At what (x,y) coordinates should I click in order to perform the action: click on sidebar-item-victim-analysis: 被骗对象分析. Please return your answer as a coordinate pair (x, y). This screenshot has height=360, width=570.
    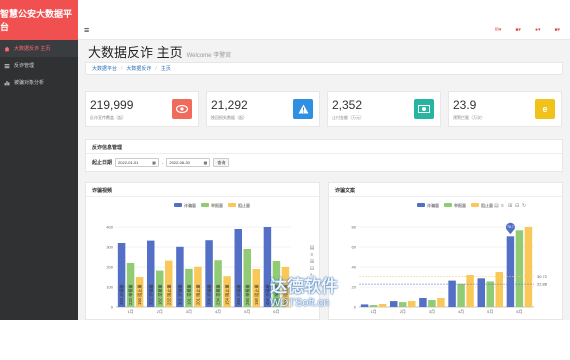
    Looking at the image, I should click on (39, 82).